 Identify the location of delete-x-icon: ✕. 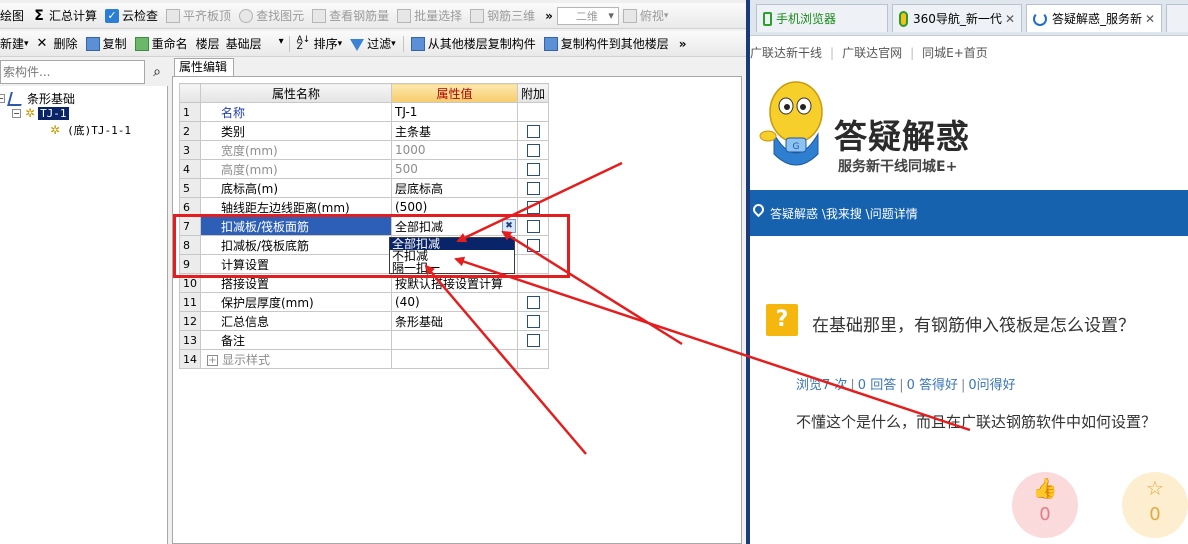
(42, 43).